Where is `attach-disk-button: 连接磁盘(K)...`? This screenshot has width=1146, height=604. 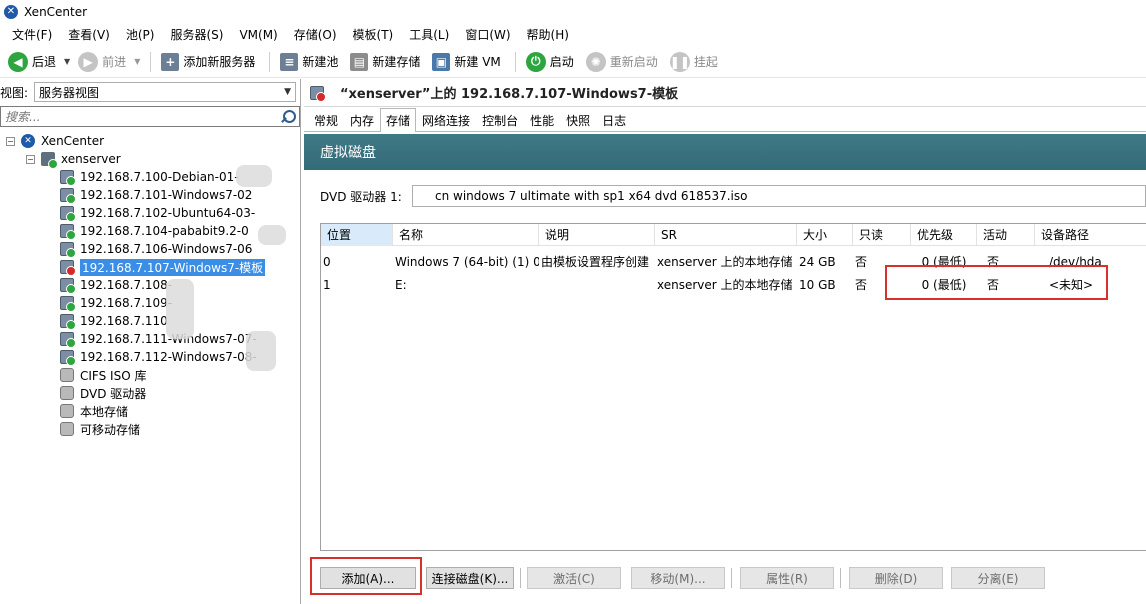
attach-disk-button: 连接磁盘(K)... is located at coordinates (470, 578).